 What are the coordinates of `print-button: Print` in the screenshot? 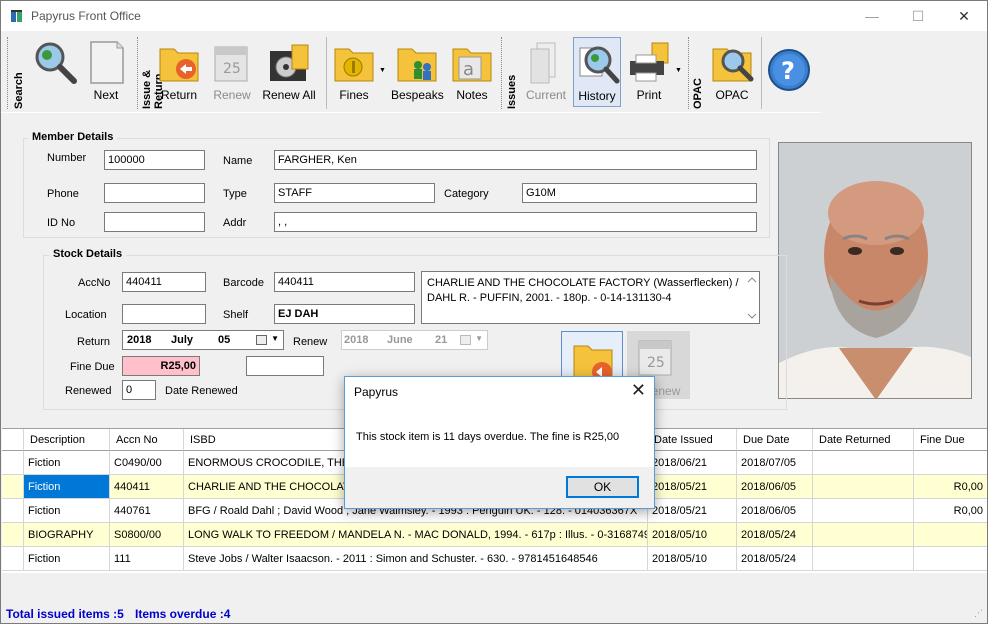 It's located at (649, 72).